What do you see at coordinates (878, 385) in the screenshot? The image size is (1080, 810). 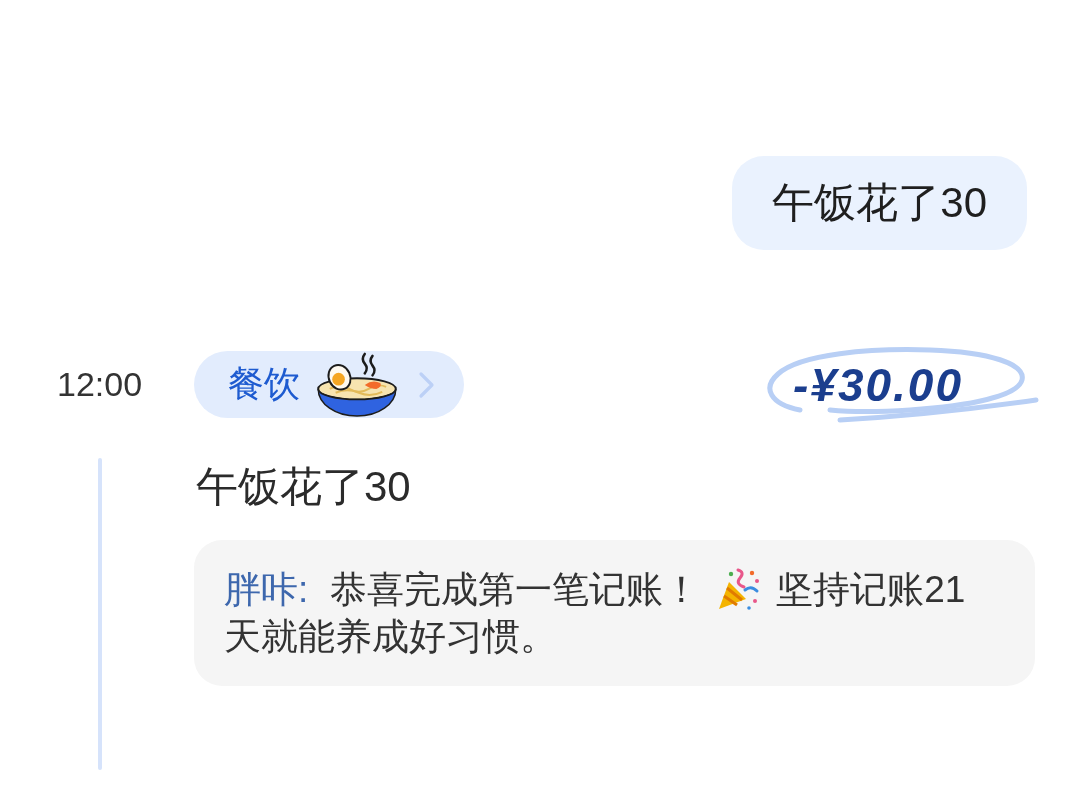 I see `amount-text: -¥30.00` at bounding box center [878, 385].